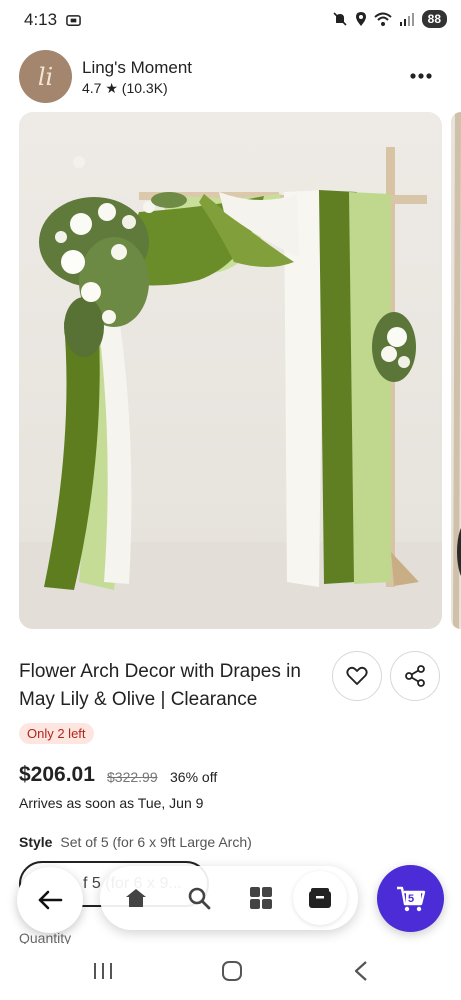 Image resolution: width=461 pixels, height=1000 pixels. I want to click on nav-categories, so click(261, 898).